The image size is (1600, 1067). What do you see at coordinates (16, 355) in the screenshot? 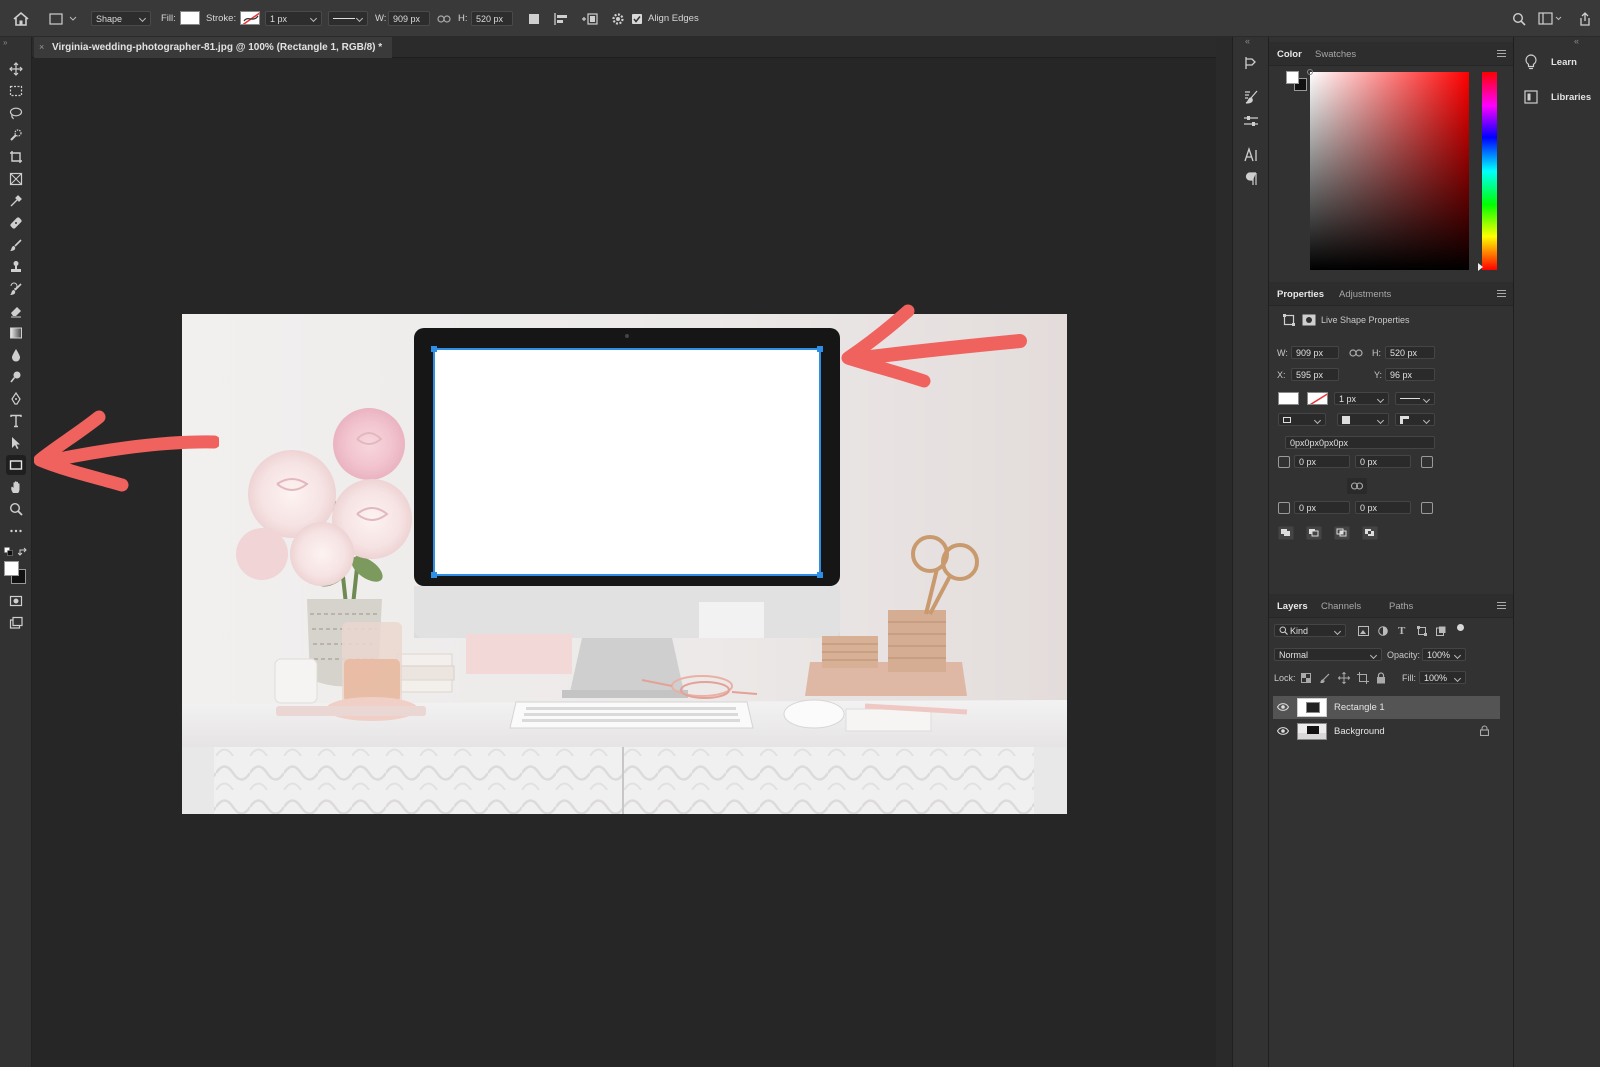
I see `blur-tool-icon` at bounding box center [16, 355].